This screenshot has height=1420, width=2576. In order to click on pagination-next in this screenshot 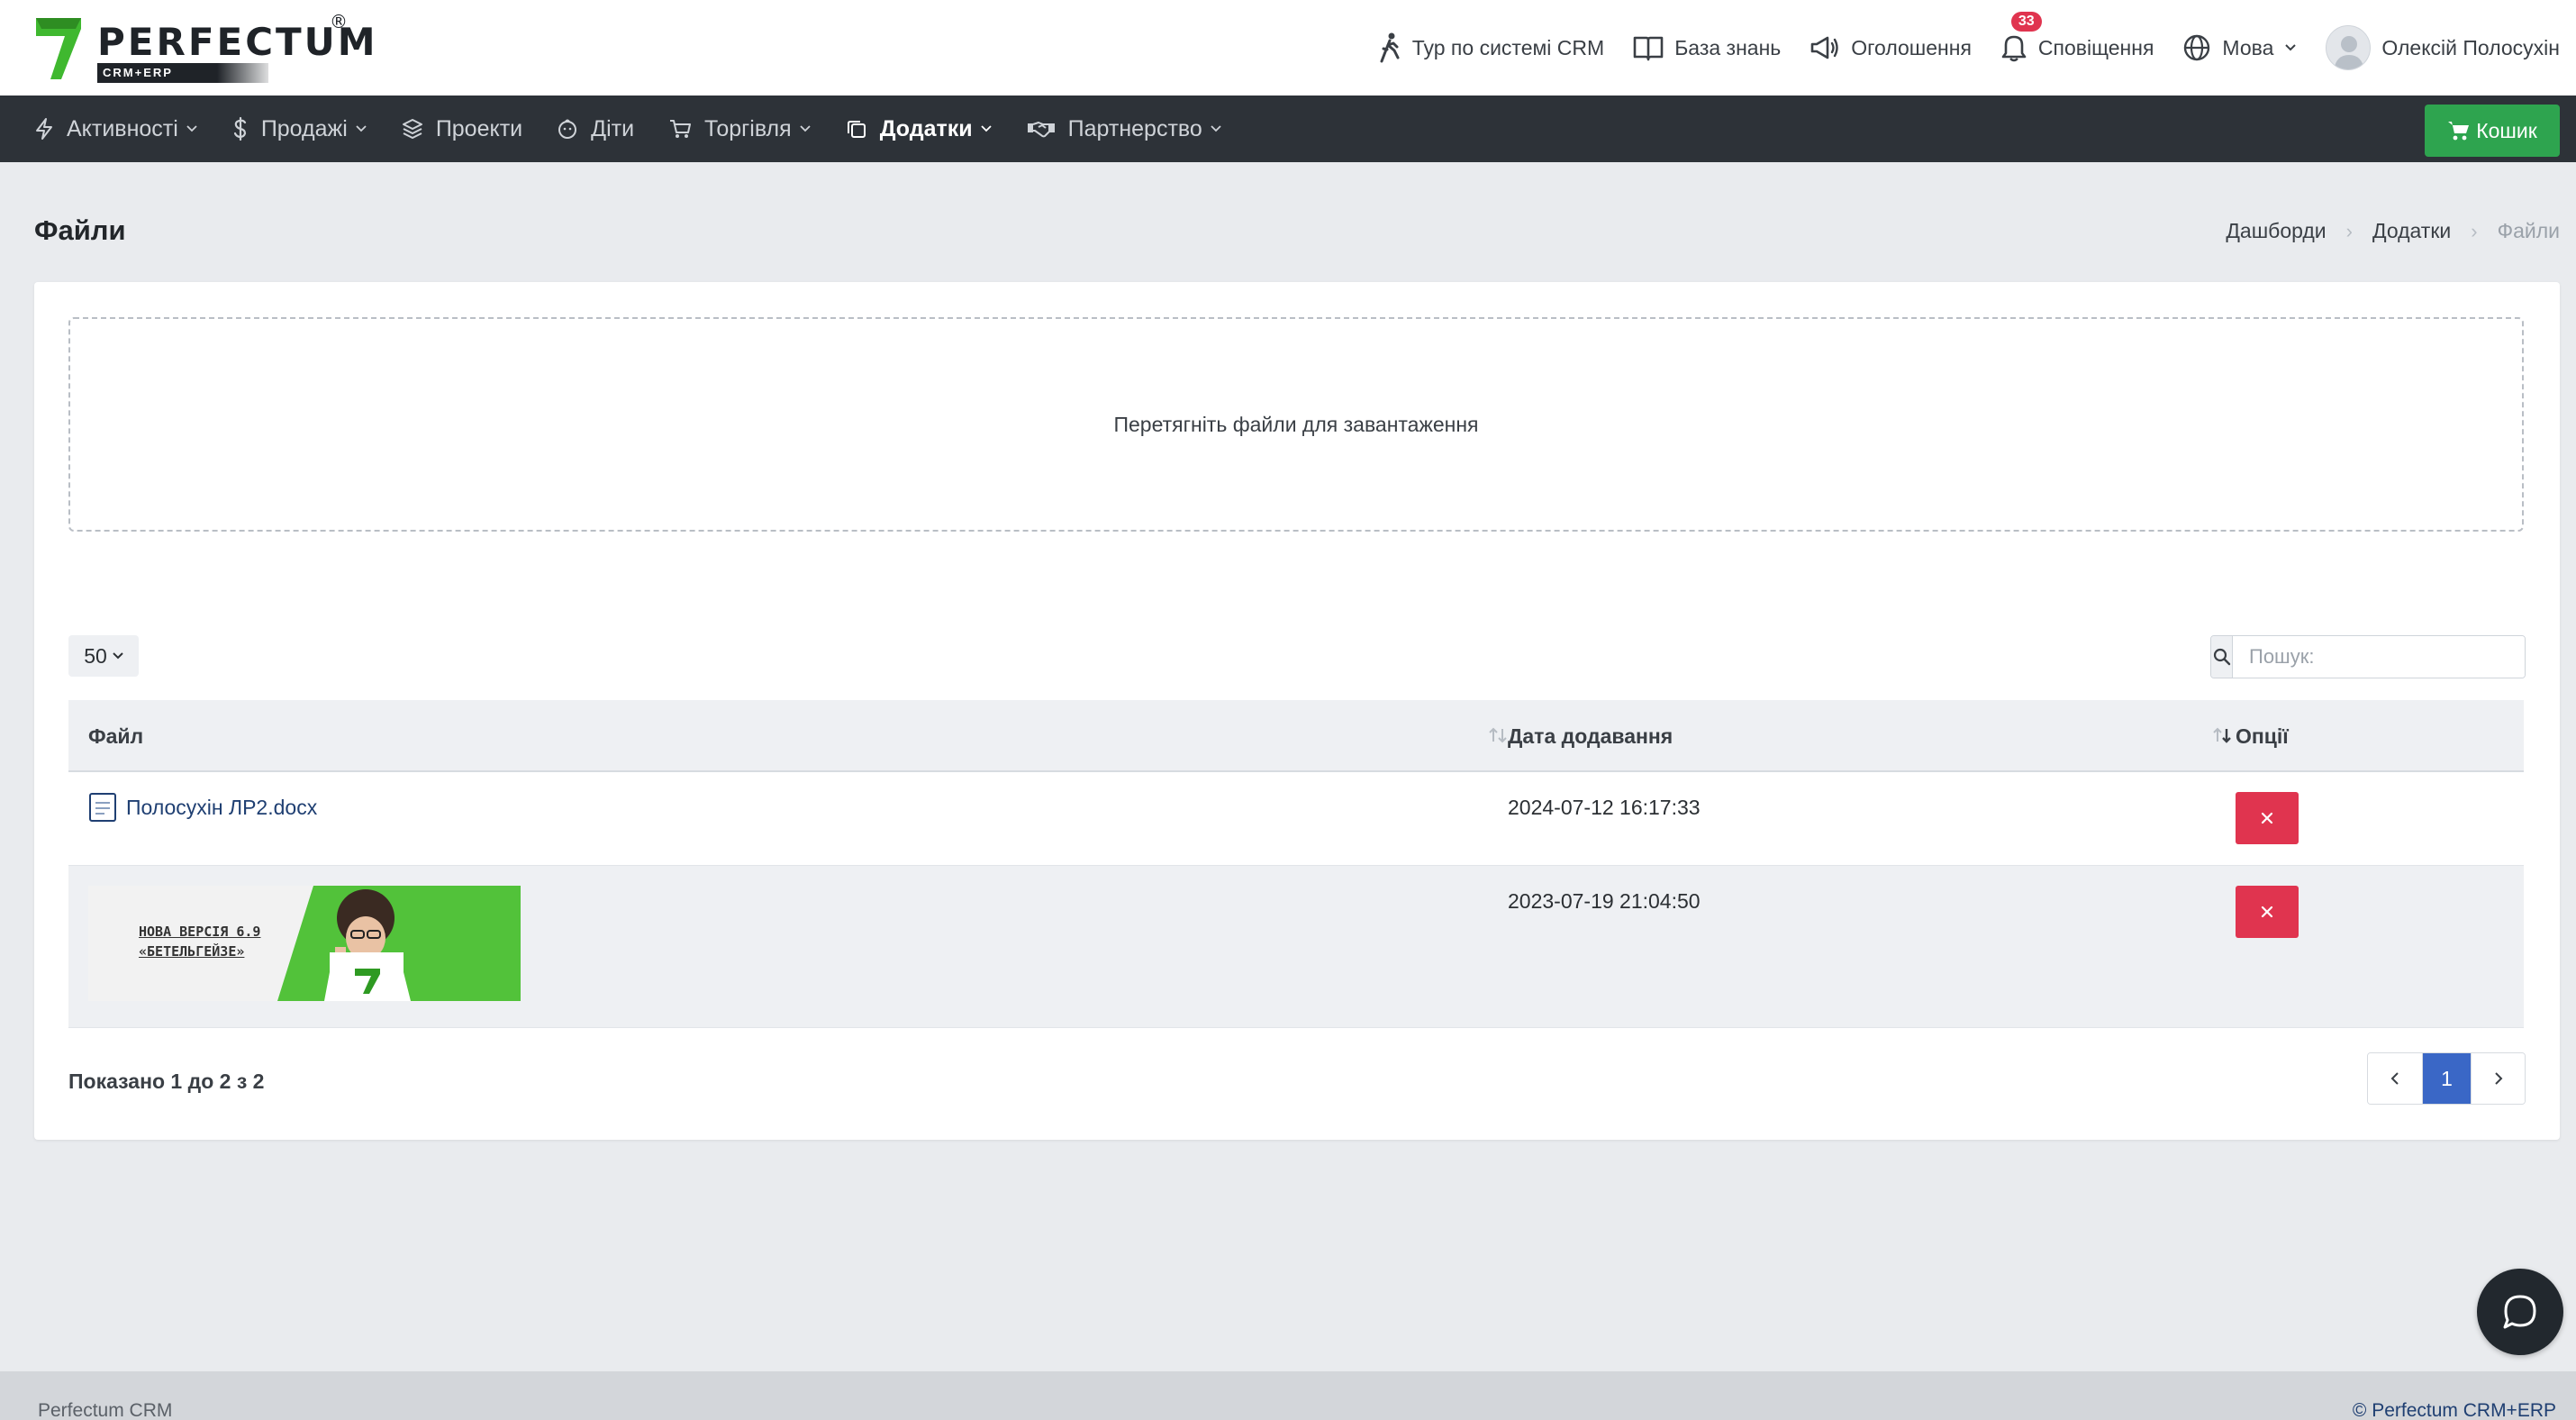, I will do `click(2498, 1078)`.